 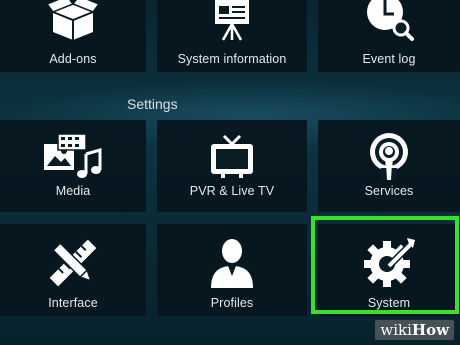 What do you see at coordinates (232, 156) in the screenshot?
I see `tv-icon` at bounding box center [232, 156].